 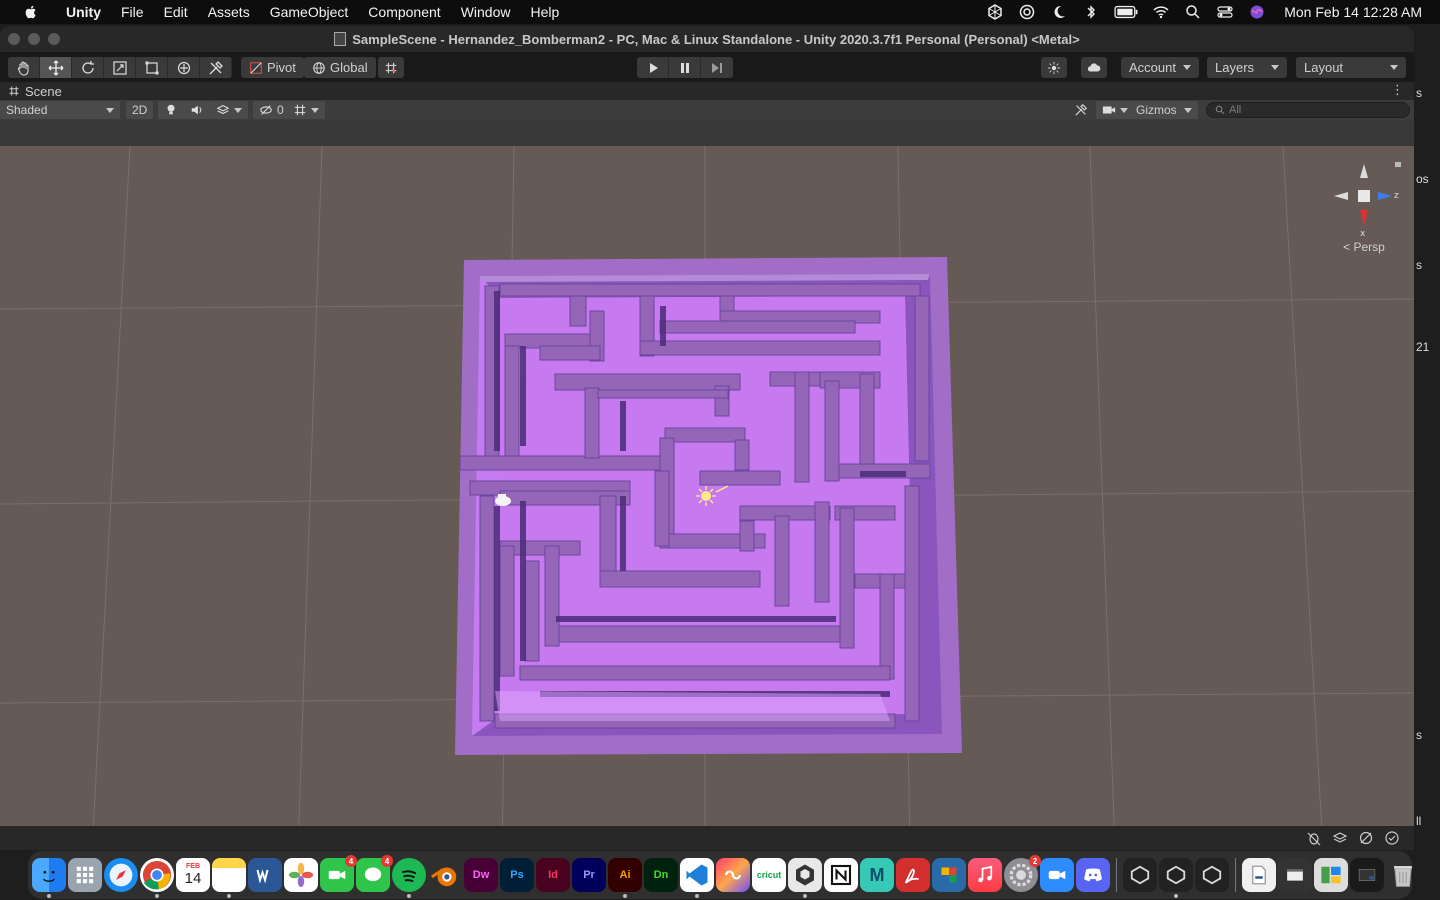 I want to click on dock-unity-editor-1-icon, so click(x=1140, y=875).